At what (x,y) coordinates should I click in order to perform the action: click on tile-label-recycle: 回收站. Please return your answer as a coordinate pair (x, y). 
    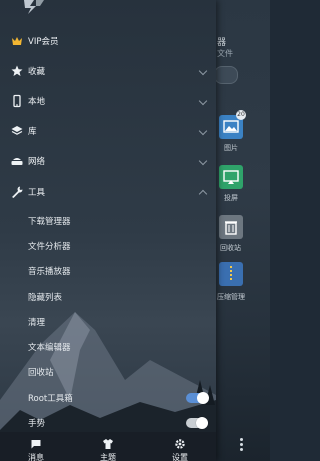
    Looking at the image, I should click on (230, 248).